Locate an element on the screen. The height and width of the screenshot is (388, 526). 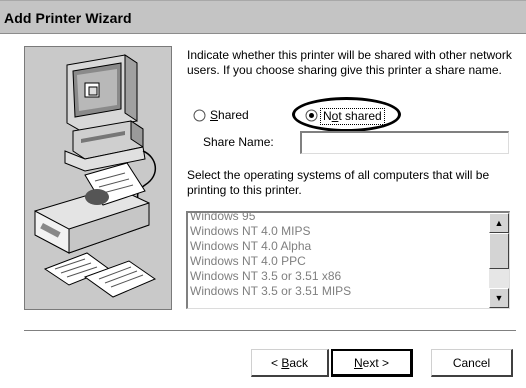
scroll-down-arrow-icon: ▼ is located at coordinates (499, 298).